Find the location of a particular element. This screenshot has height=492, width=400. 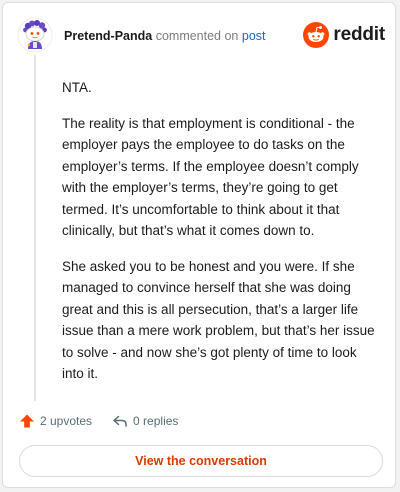

view-conversation-button: View the conversation is located at coordinates (201, 461).